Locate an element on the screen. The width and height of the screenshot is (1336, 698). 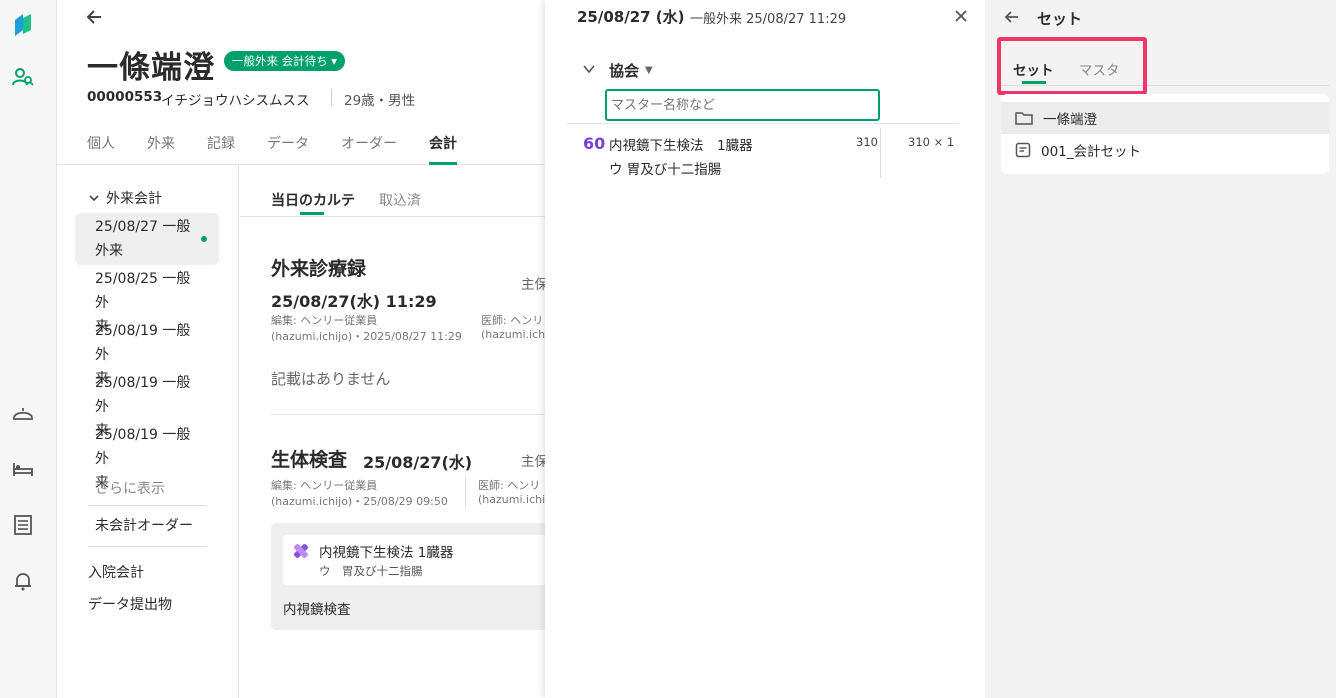
group-label: 協会 is located at coordinates (624, 71).